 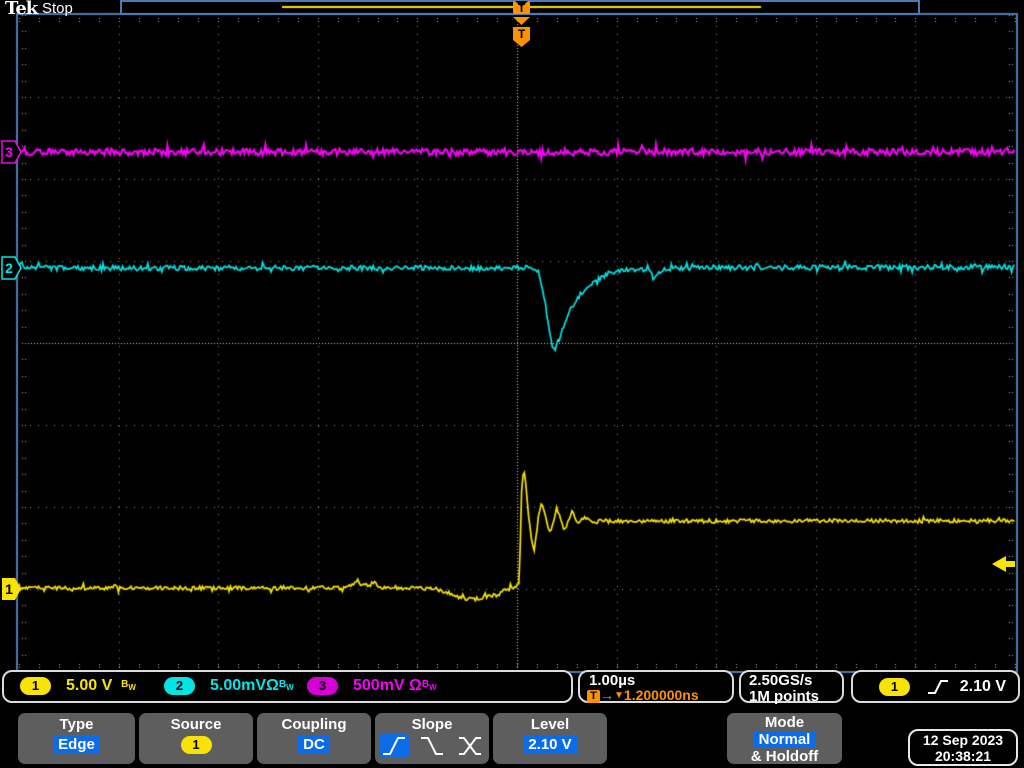 I want to click on mode-value: Normal, so click(x=784, y=739).